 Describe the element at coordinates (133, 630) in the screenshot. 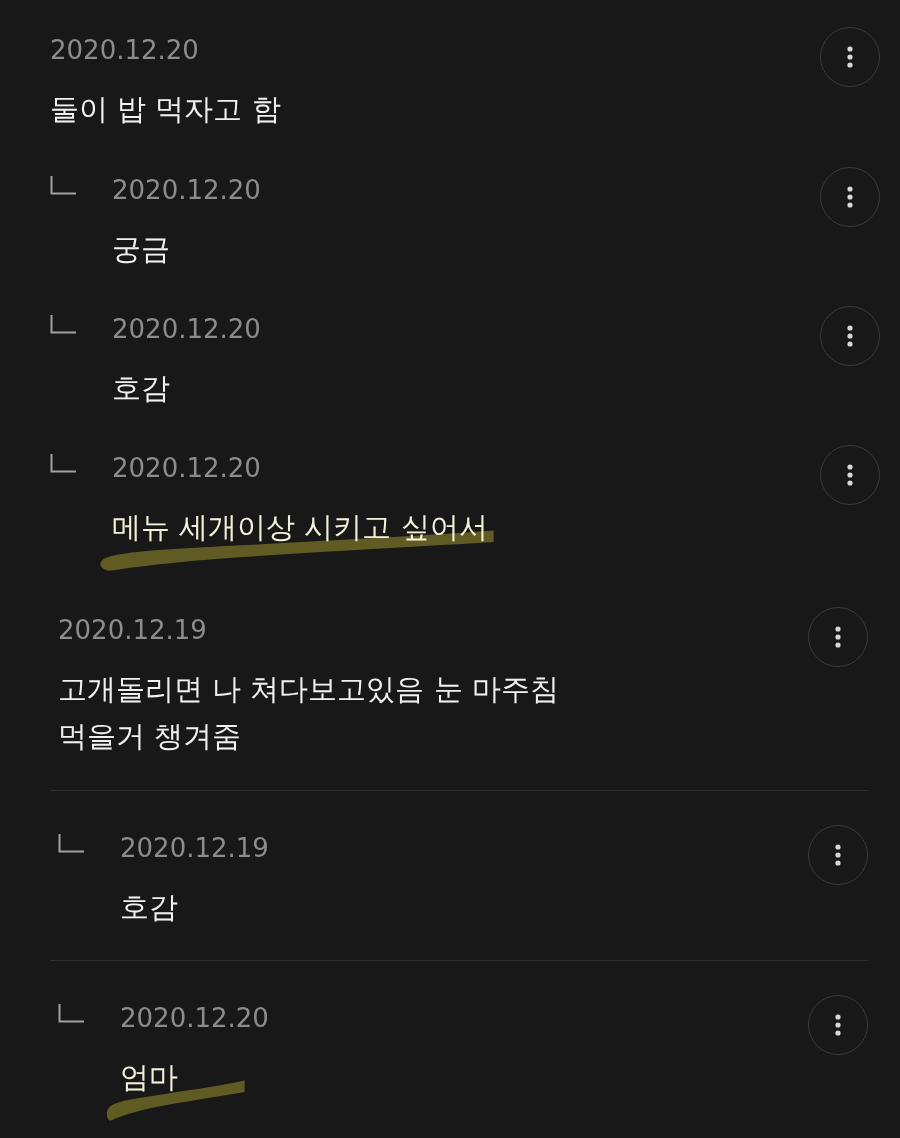

I see `comment-date: 2020.12.19` at that location.